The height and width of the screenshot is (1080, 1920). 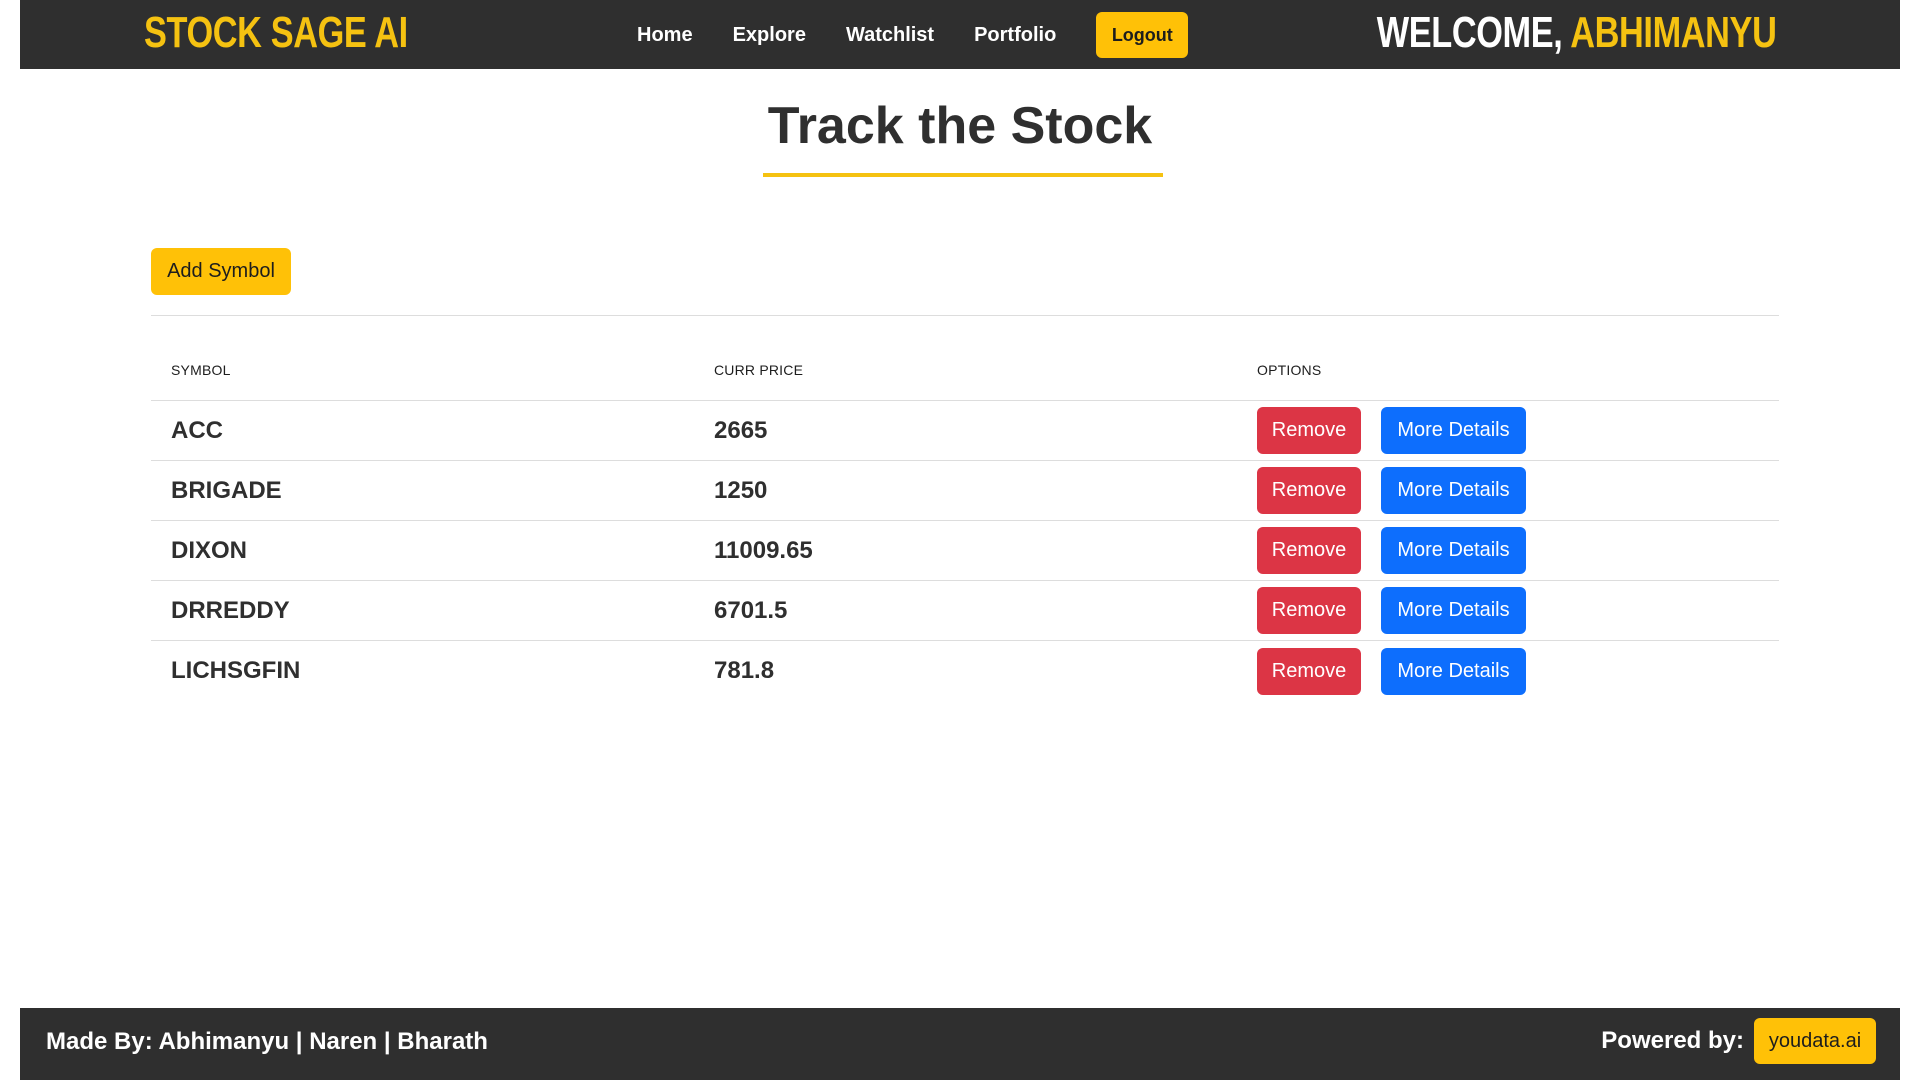 I want to click on add-symbol-button: Add Symbol, so click(x=221, y=271).